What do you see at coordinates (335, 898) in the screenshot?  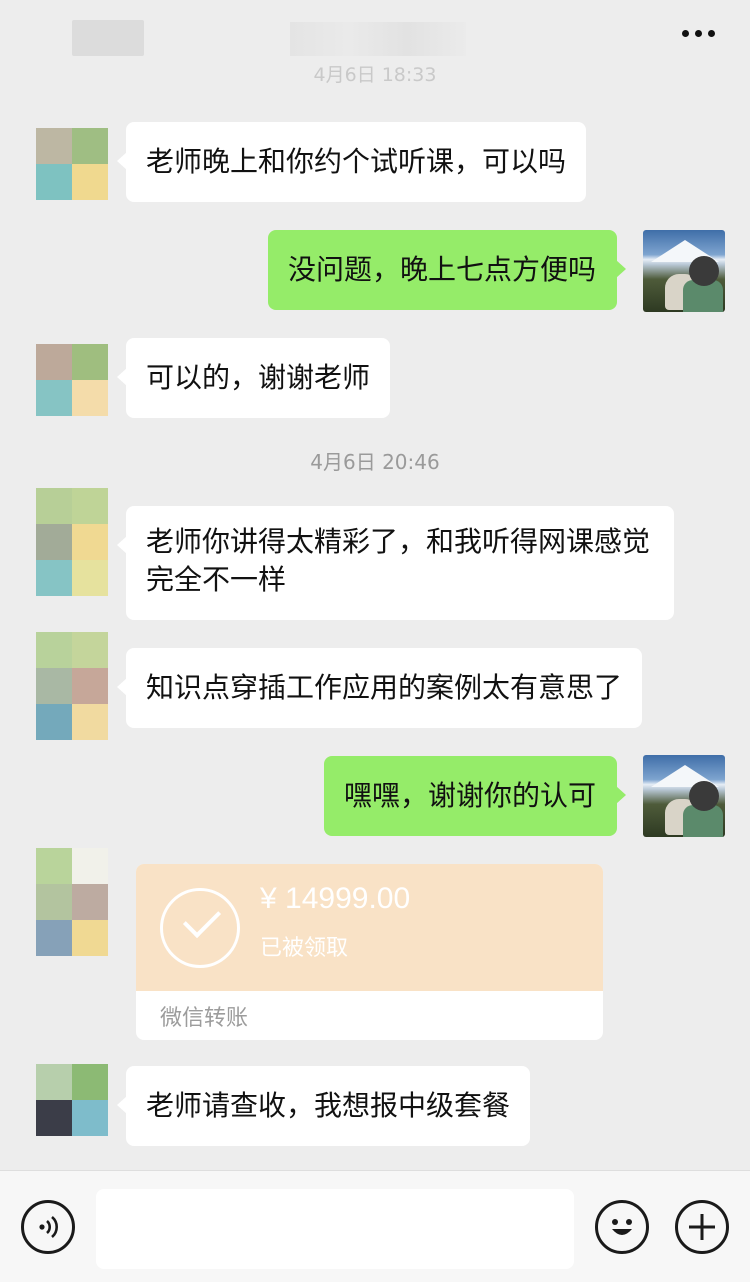 I see `transfer-amount: ¥ 14999.00` at bounding box center [335, 898].